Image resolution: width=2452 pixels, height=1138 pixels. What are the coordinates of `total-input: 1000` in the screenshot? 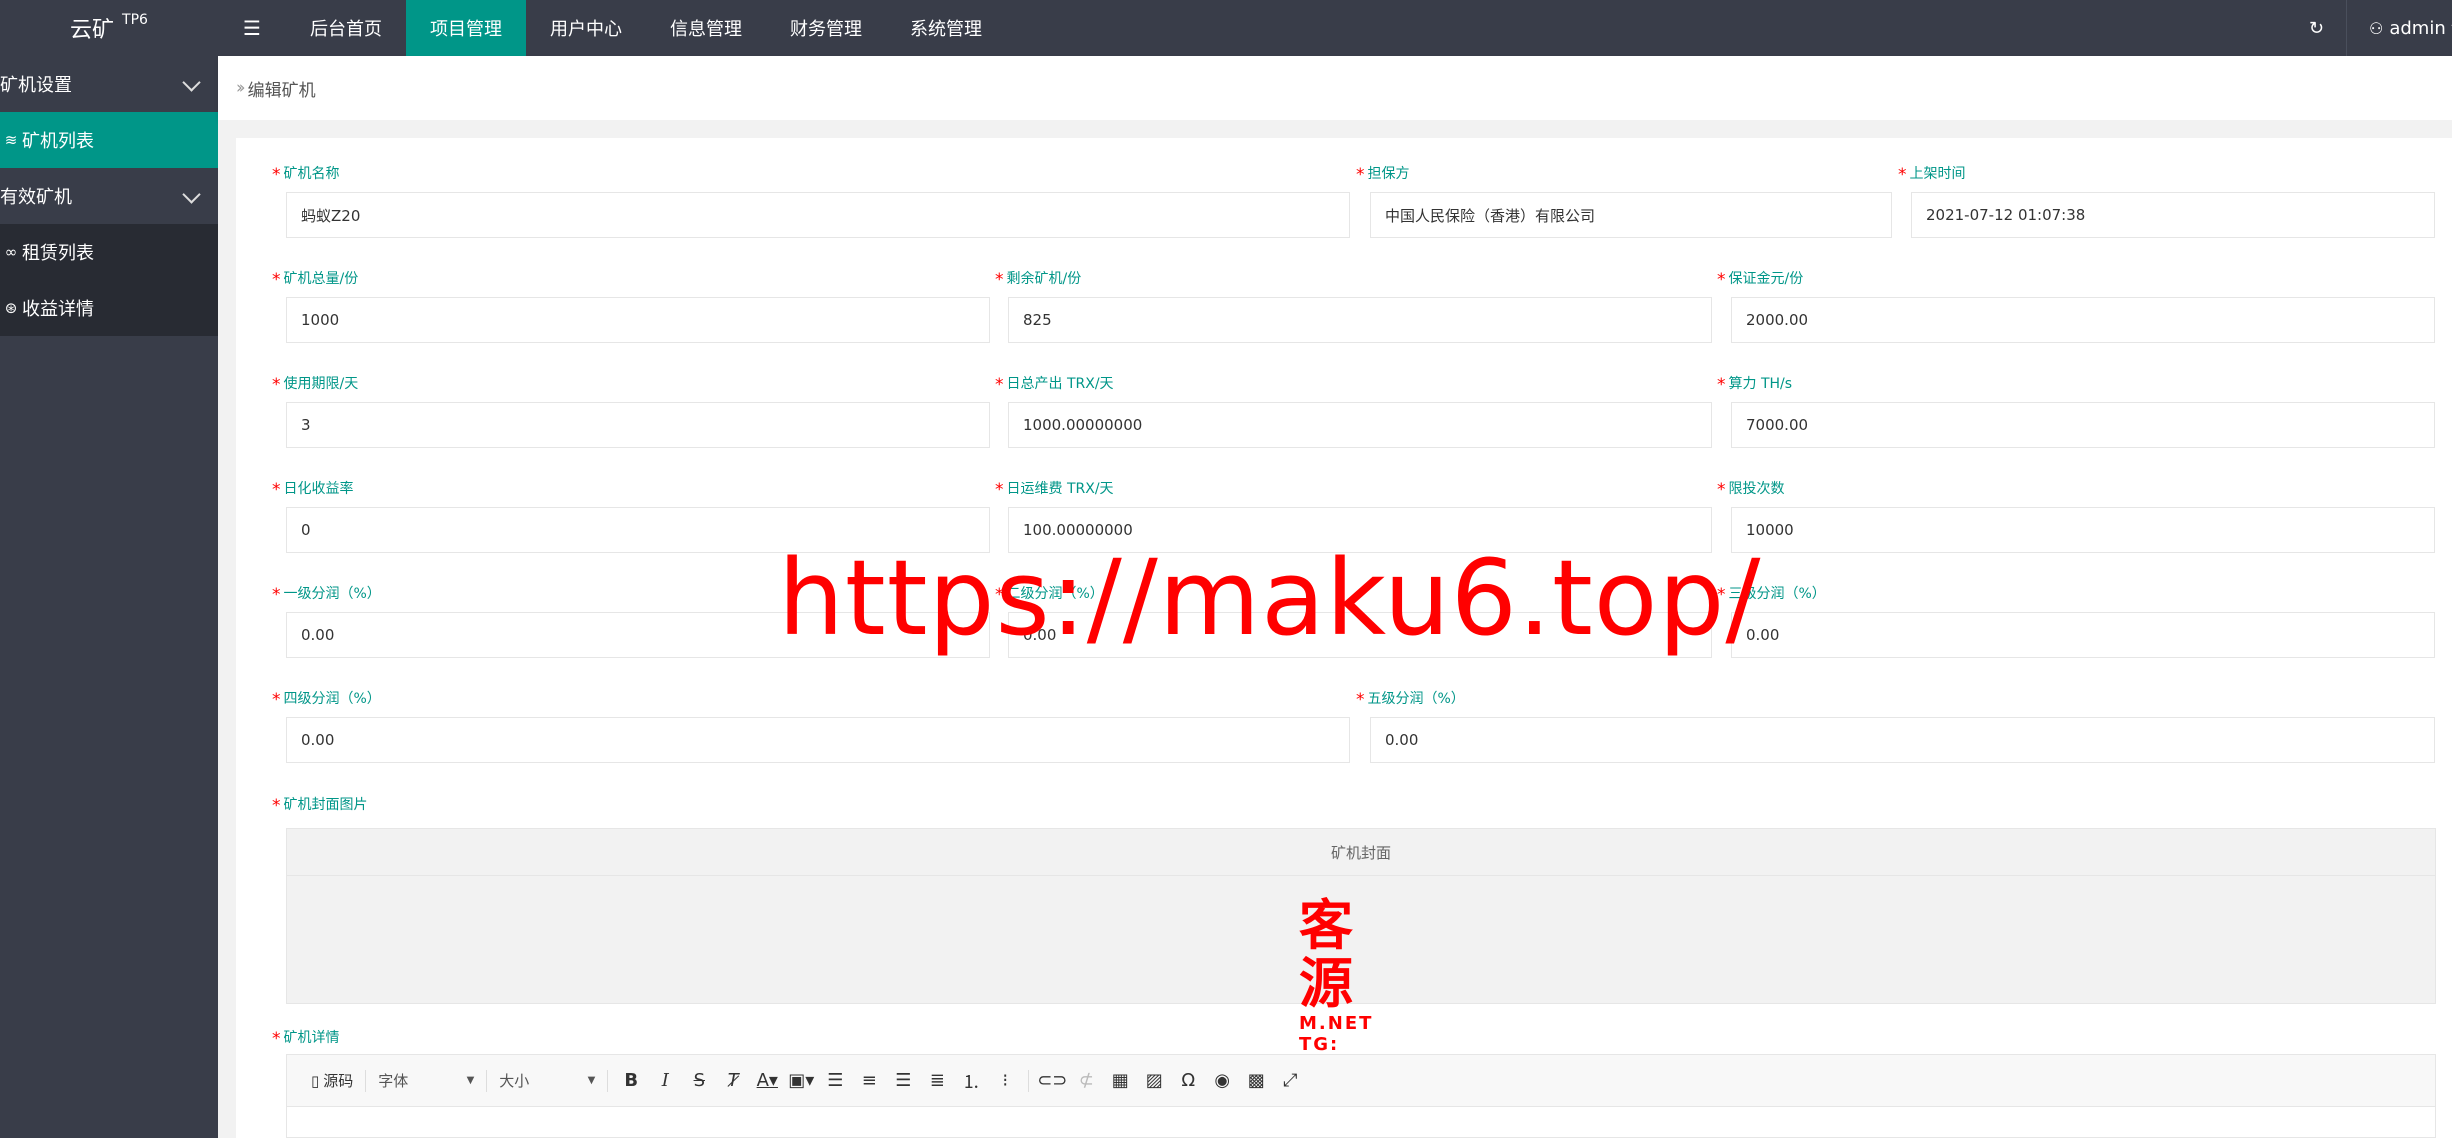 It's located at (638, 320).